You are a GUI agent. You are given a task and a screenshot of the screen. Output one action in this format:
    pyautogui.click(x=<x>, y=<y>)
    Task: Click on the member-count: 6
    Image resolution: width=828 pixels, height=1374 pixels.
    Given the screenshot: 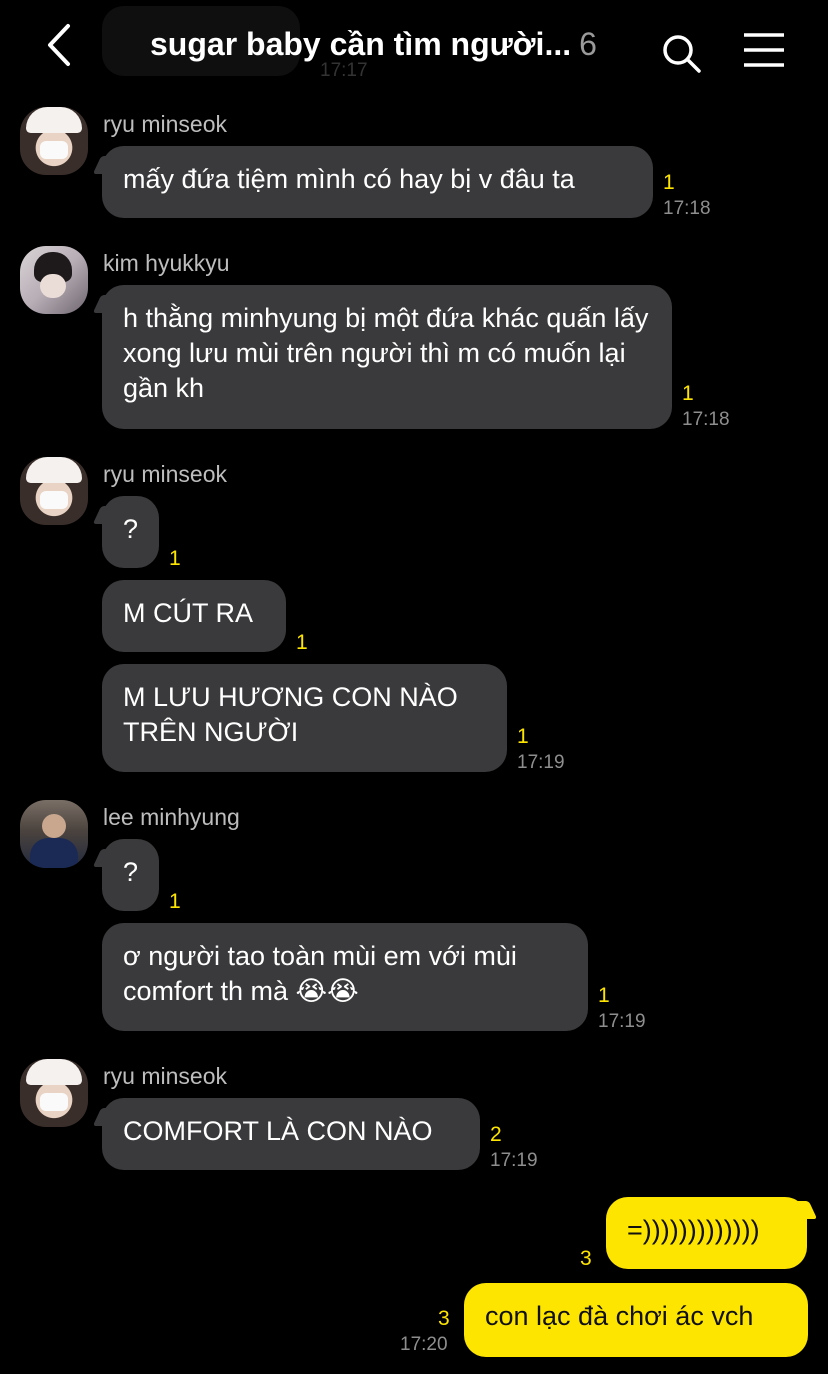 What is the action you would take?
    pyautogui.click(x=588, y=44)
    